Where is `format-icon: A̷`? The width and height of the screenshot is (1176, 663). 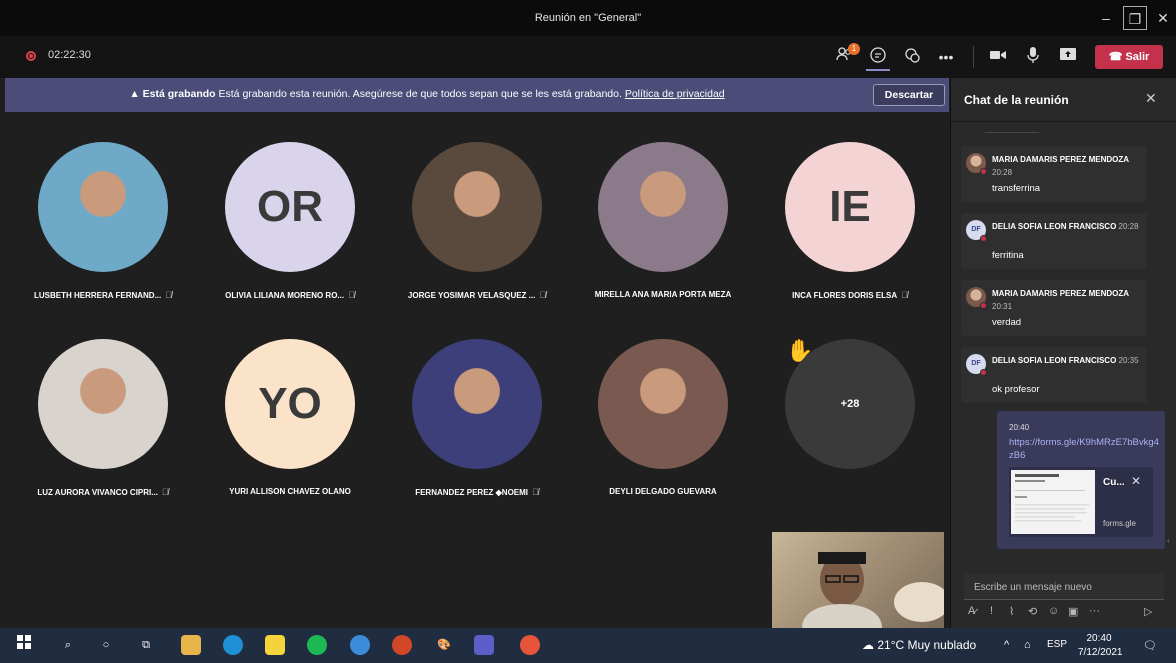
format-icon: A̷ is located at coordinates (971, 611).